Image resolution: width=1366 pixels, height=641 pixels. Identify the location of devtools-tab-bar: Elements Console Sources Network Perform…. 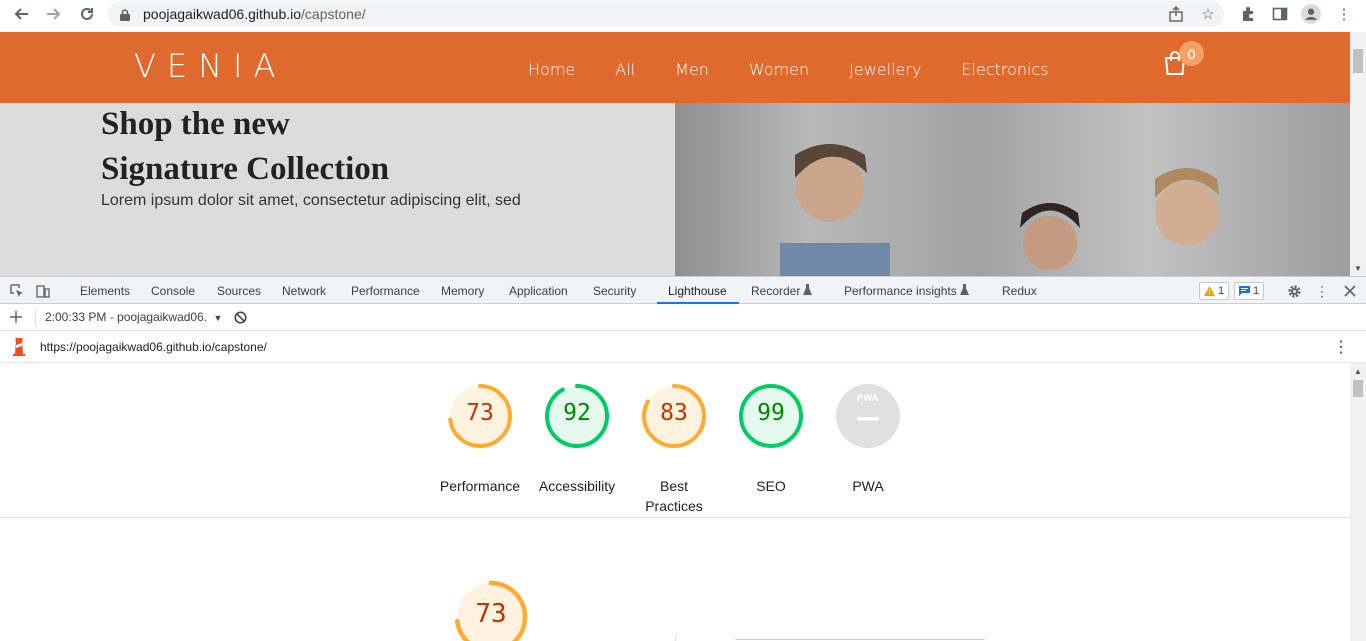
(683, 290).